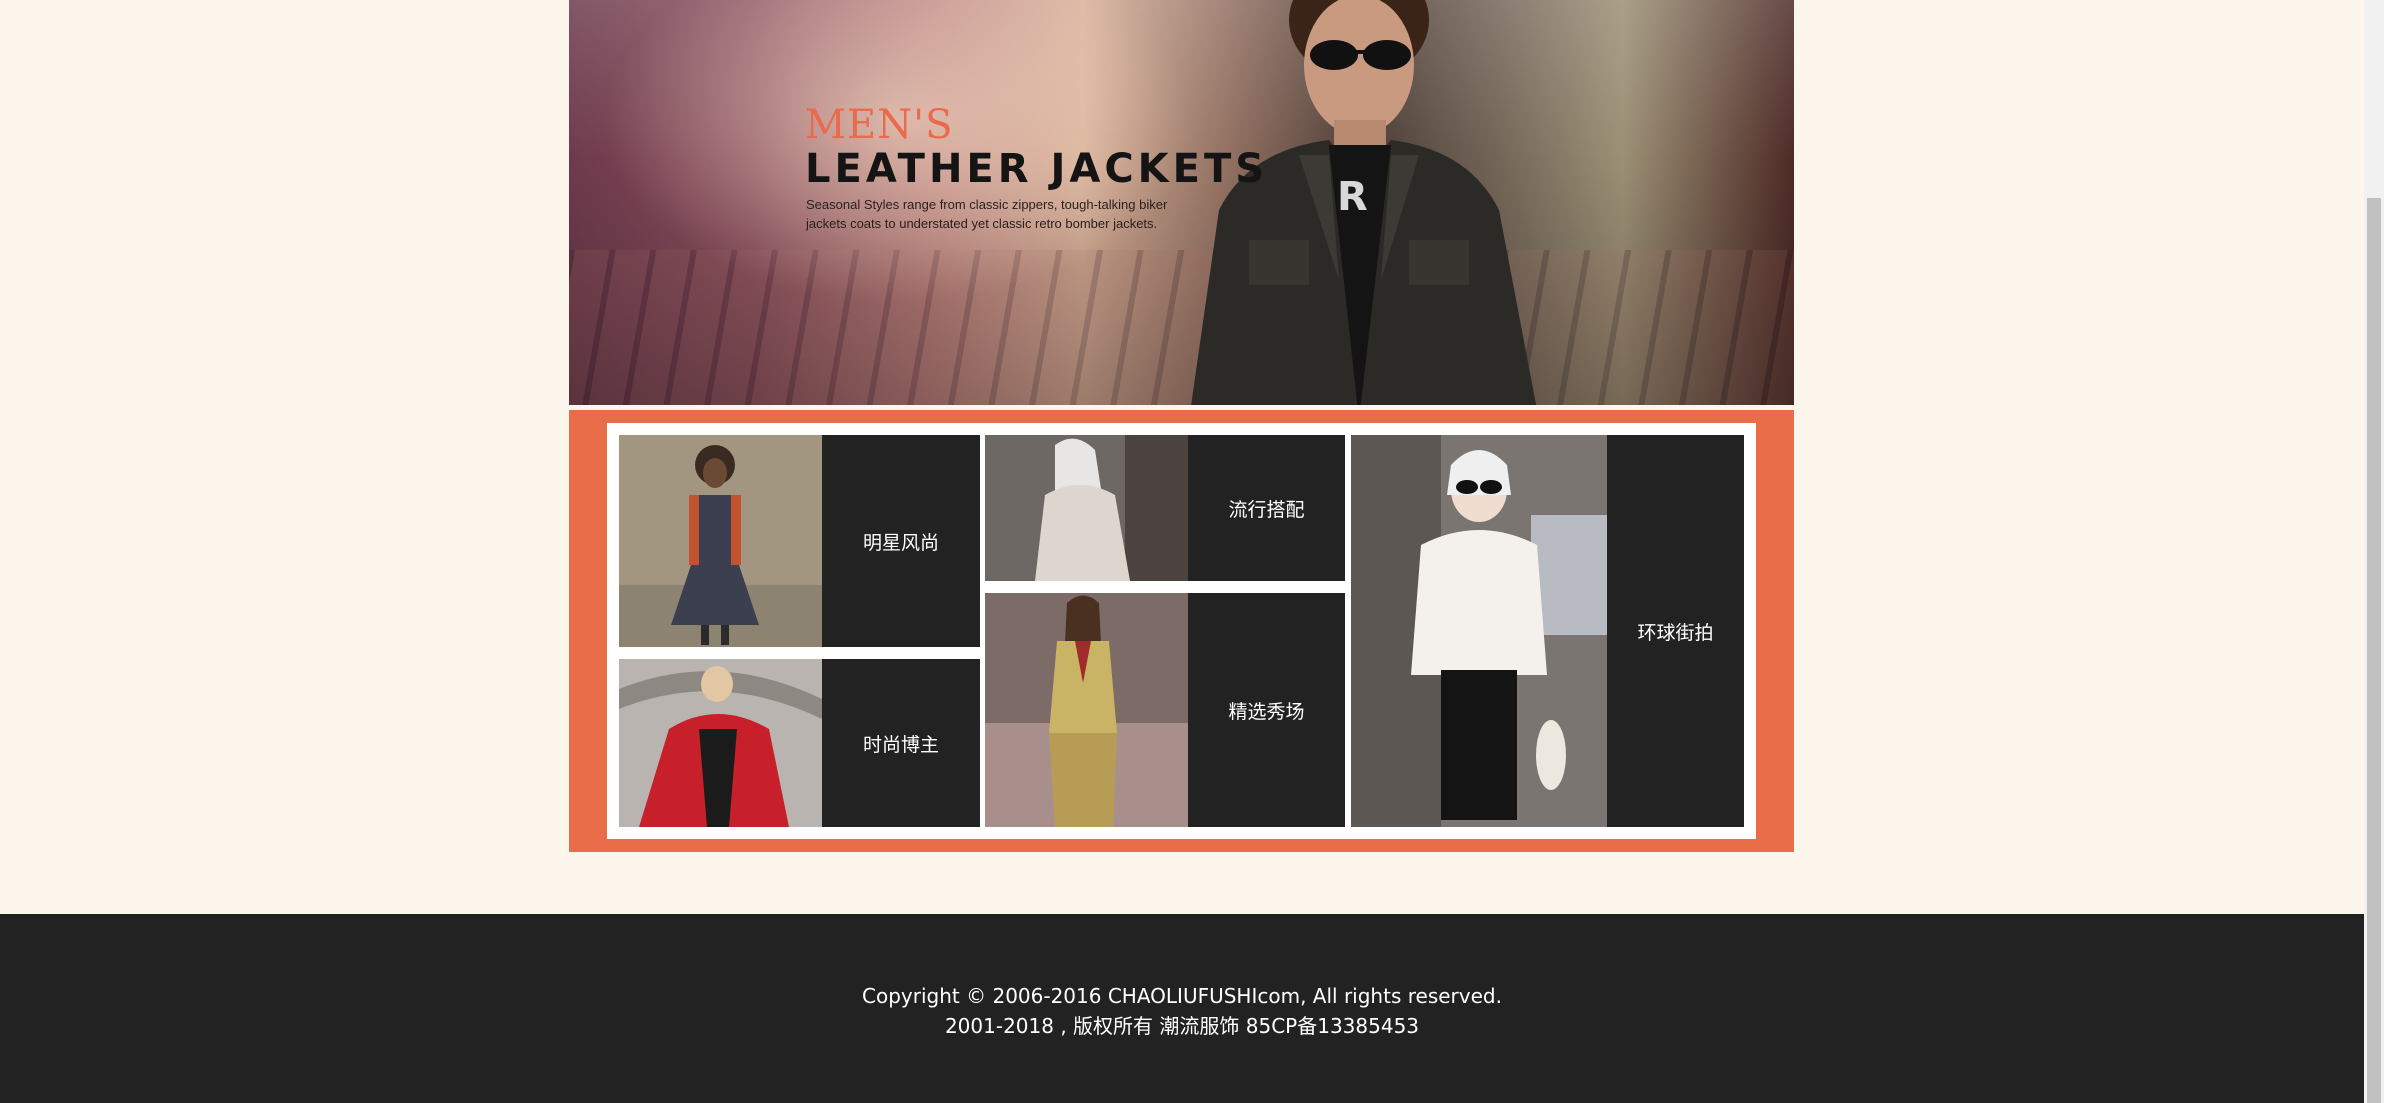  What do you see at coordinates (1086, 710) in the screenshot?
I see `category-image-runway` at bounding box center [1086, 710].